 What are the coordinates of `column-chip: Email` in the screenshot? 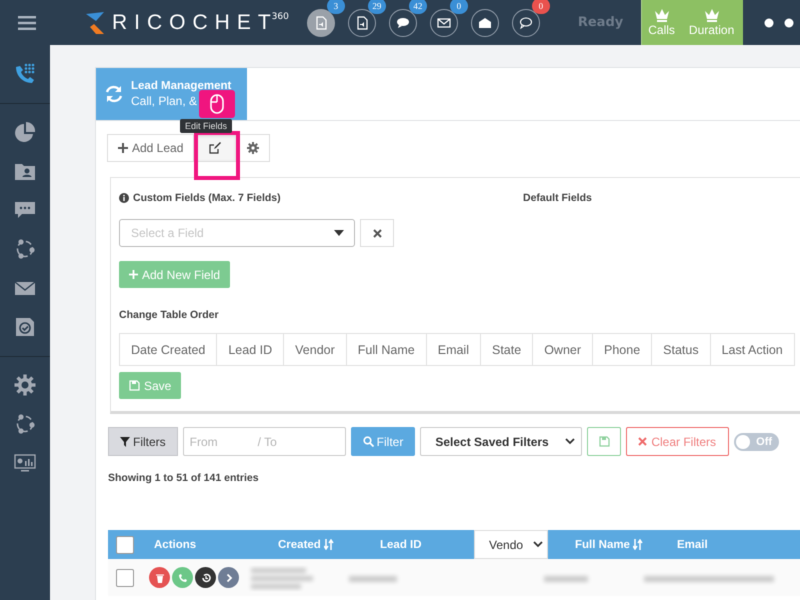 It's located at (453, 349).